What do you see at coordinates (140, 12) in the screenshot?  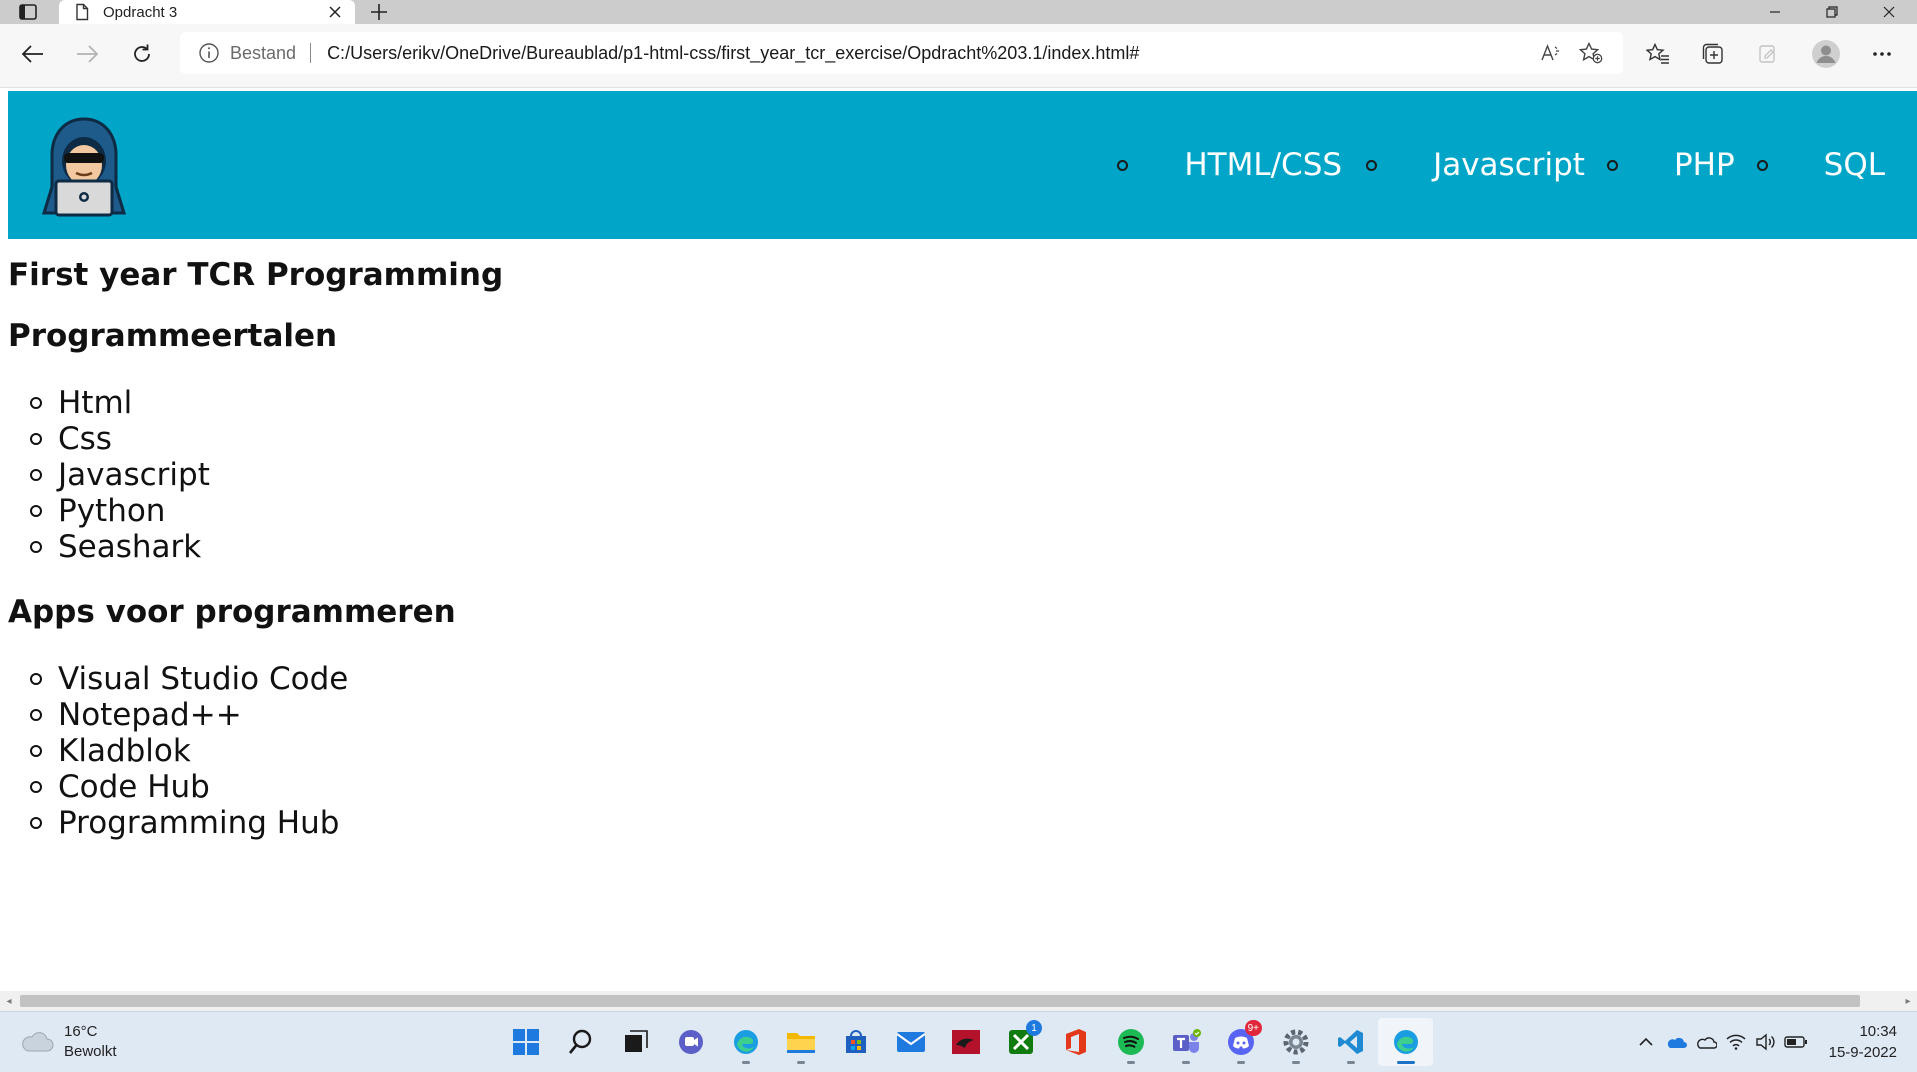 I see `tab-title: Opdracht 3` at bounding box center [140, 12].